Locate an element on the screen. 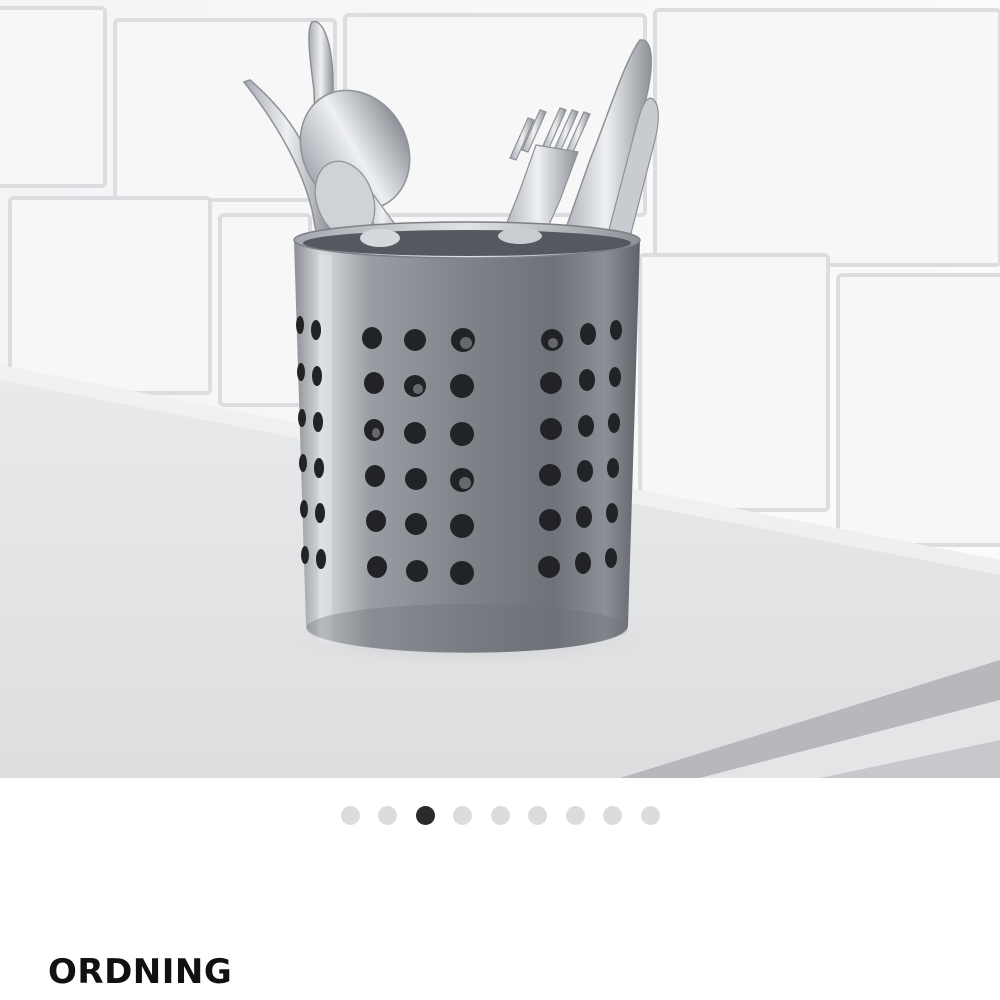 The width and height of the screenshot is (1000, 1000). gallery-pagination is located at coordinates (500, 815).